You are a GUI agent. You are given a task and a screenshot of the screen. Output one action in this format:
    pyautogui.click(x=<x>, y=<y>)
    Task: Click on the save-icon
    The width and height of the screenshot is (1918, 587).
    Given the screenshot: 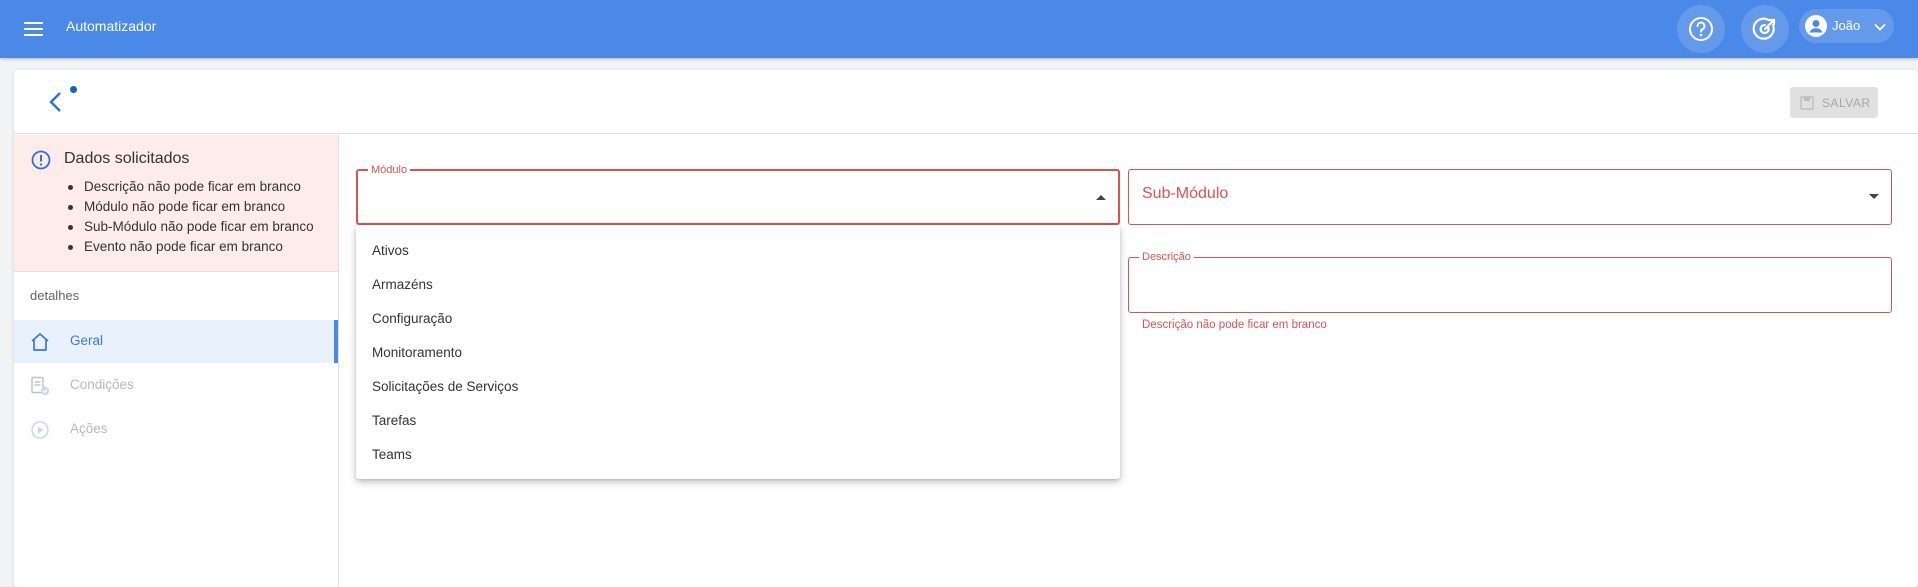 What is the action you would take?
    pyautogui.click(x=1807, y=103)
    